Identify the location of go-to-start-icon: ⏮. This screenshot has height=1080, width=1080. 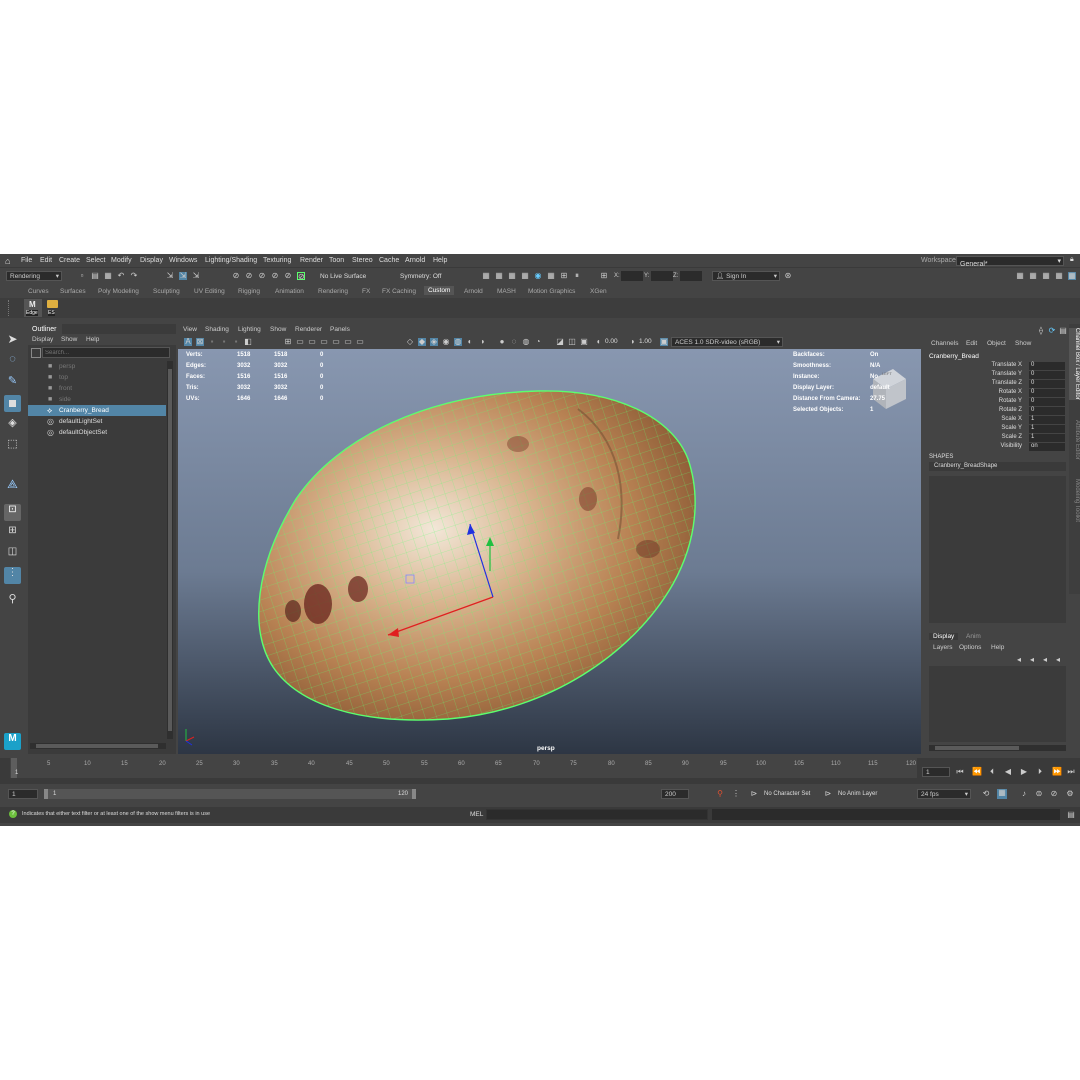
(960, 772).